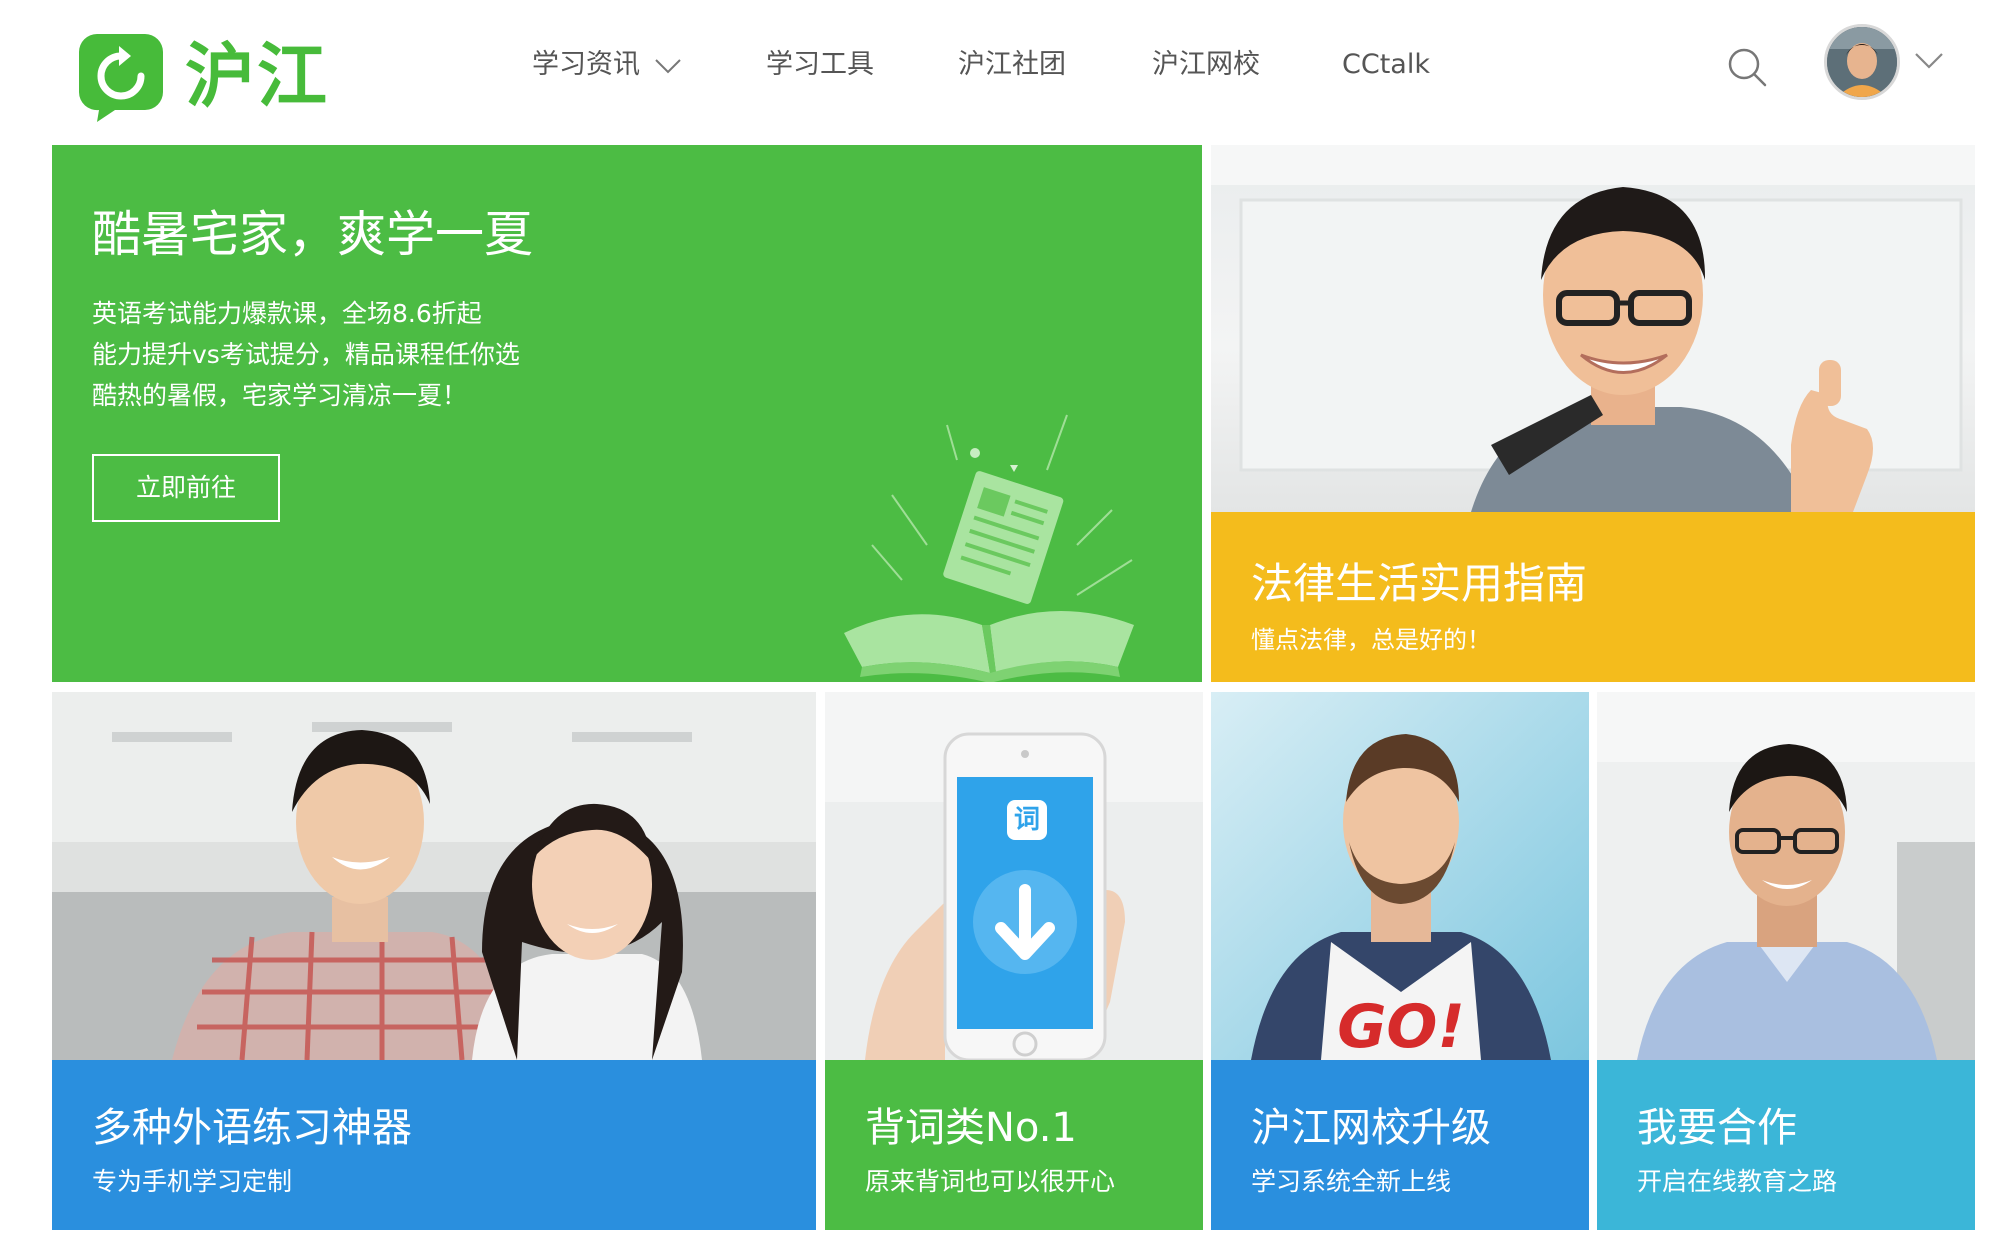 The image size is (2006, 1254). I want to click on online-school-upgrade-tile: GO! 沪江网校升级 学习系统全新上线, so click(1400, 961).